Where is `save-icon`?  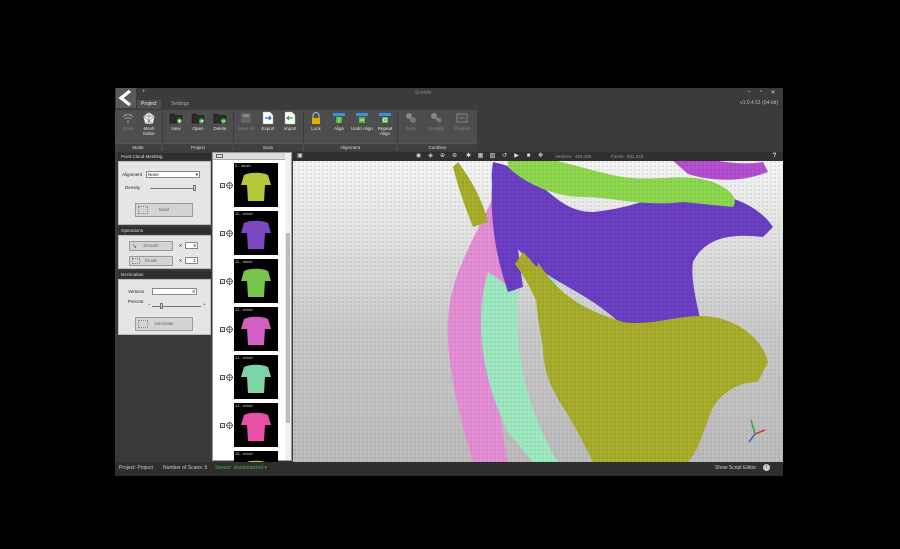 save-icon is located at coordinates (246, 118).